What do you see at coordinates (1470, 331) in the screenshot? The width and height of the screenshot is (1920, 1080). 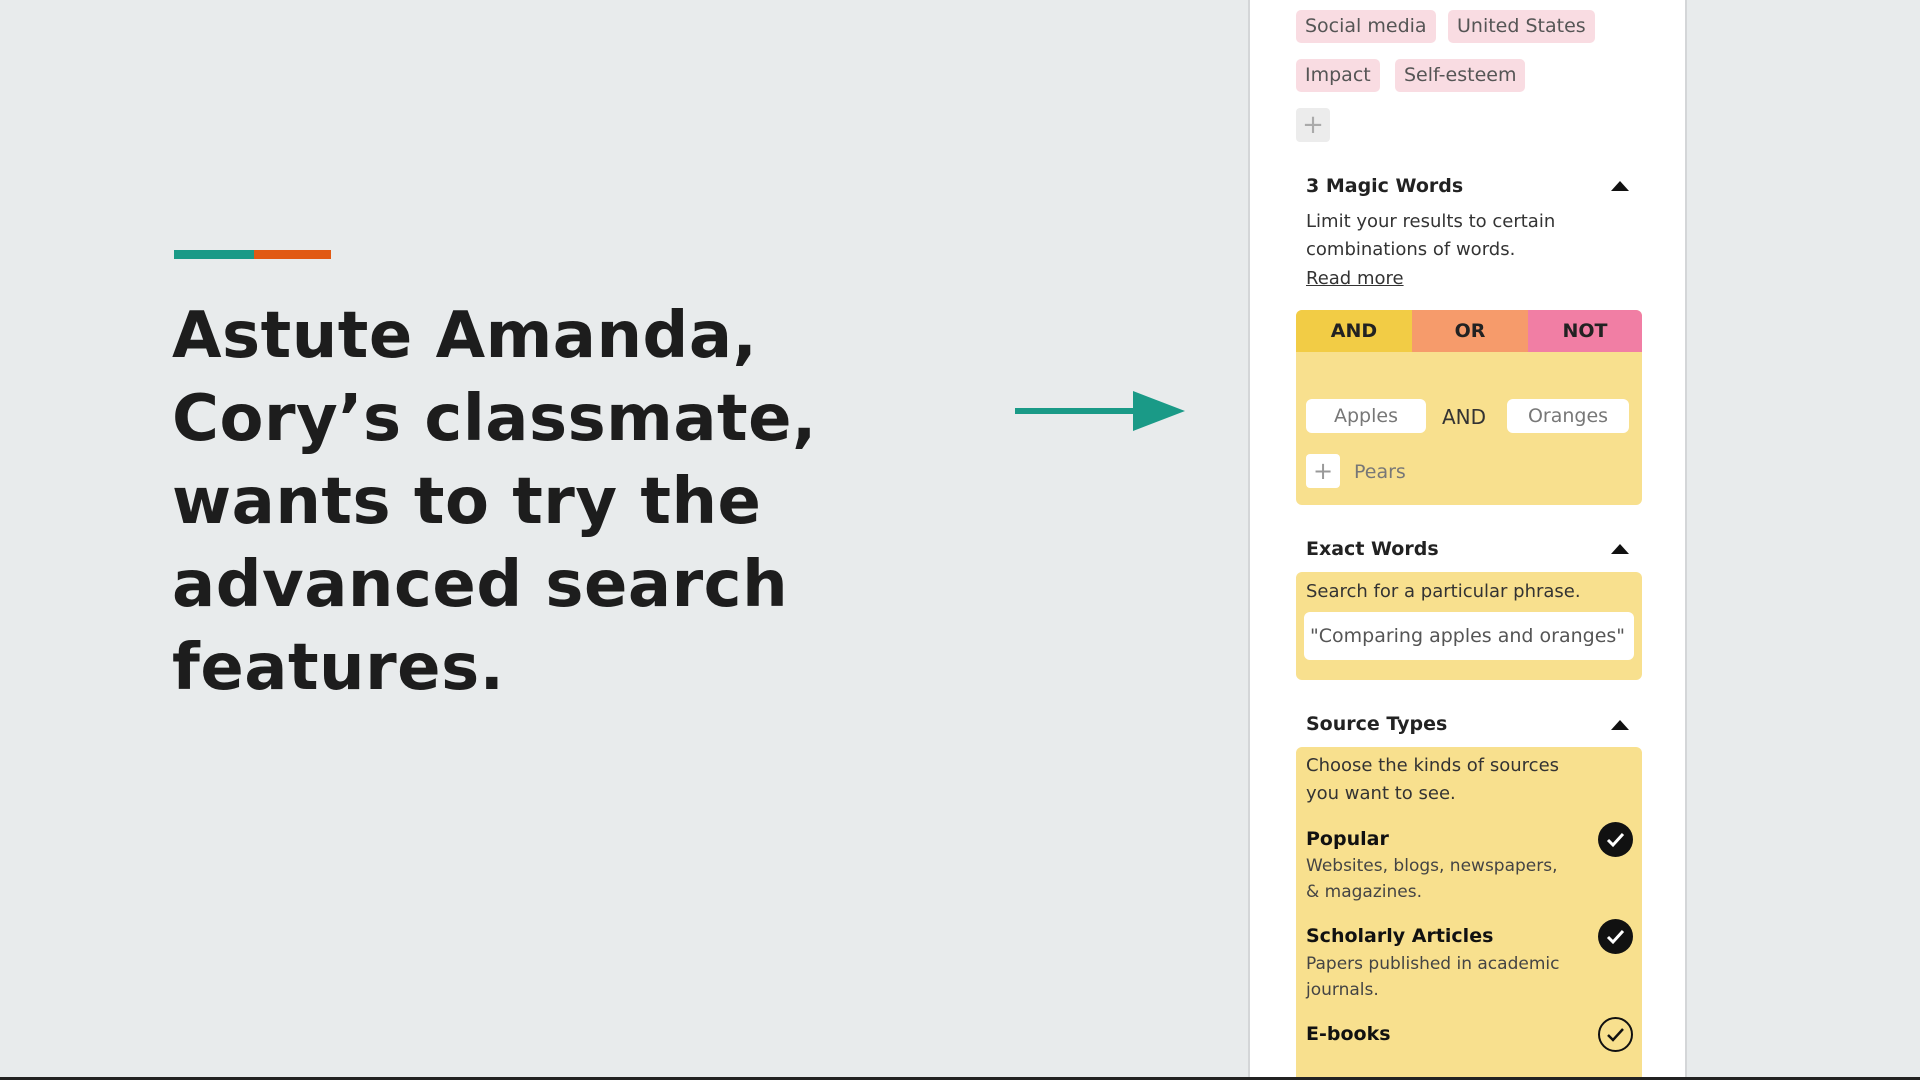 I see `tab-or: OR` at bounding box center [1470, 331].